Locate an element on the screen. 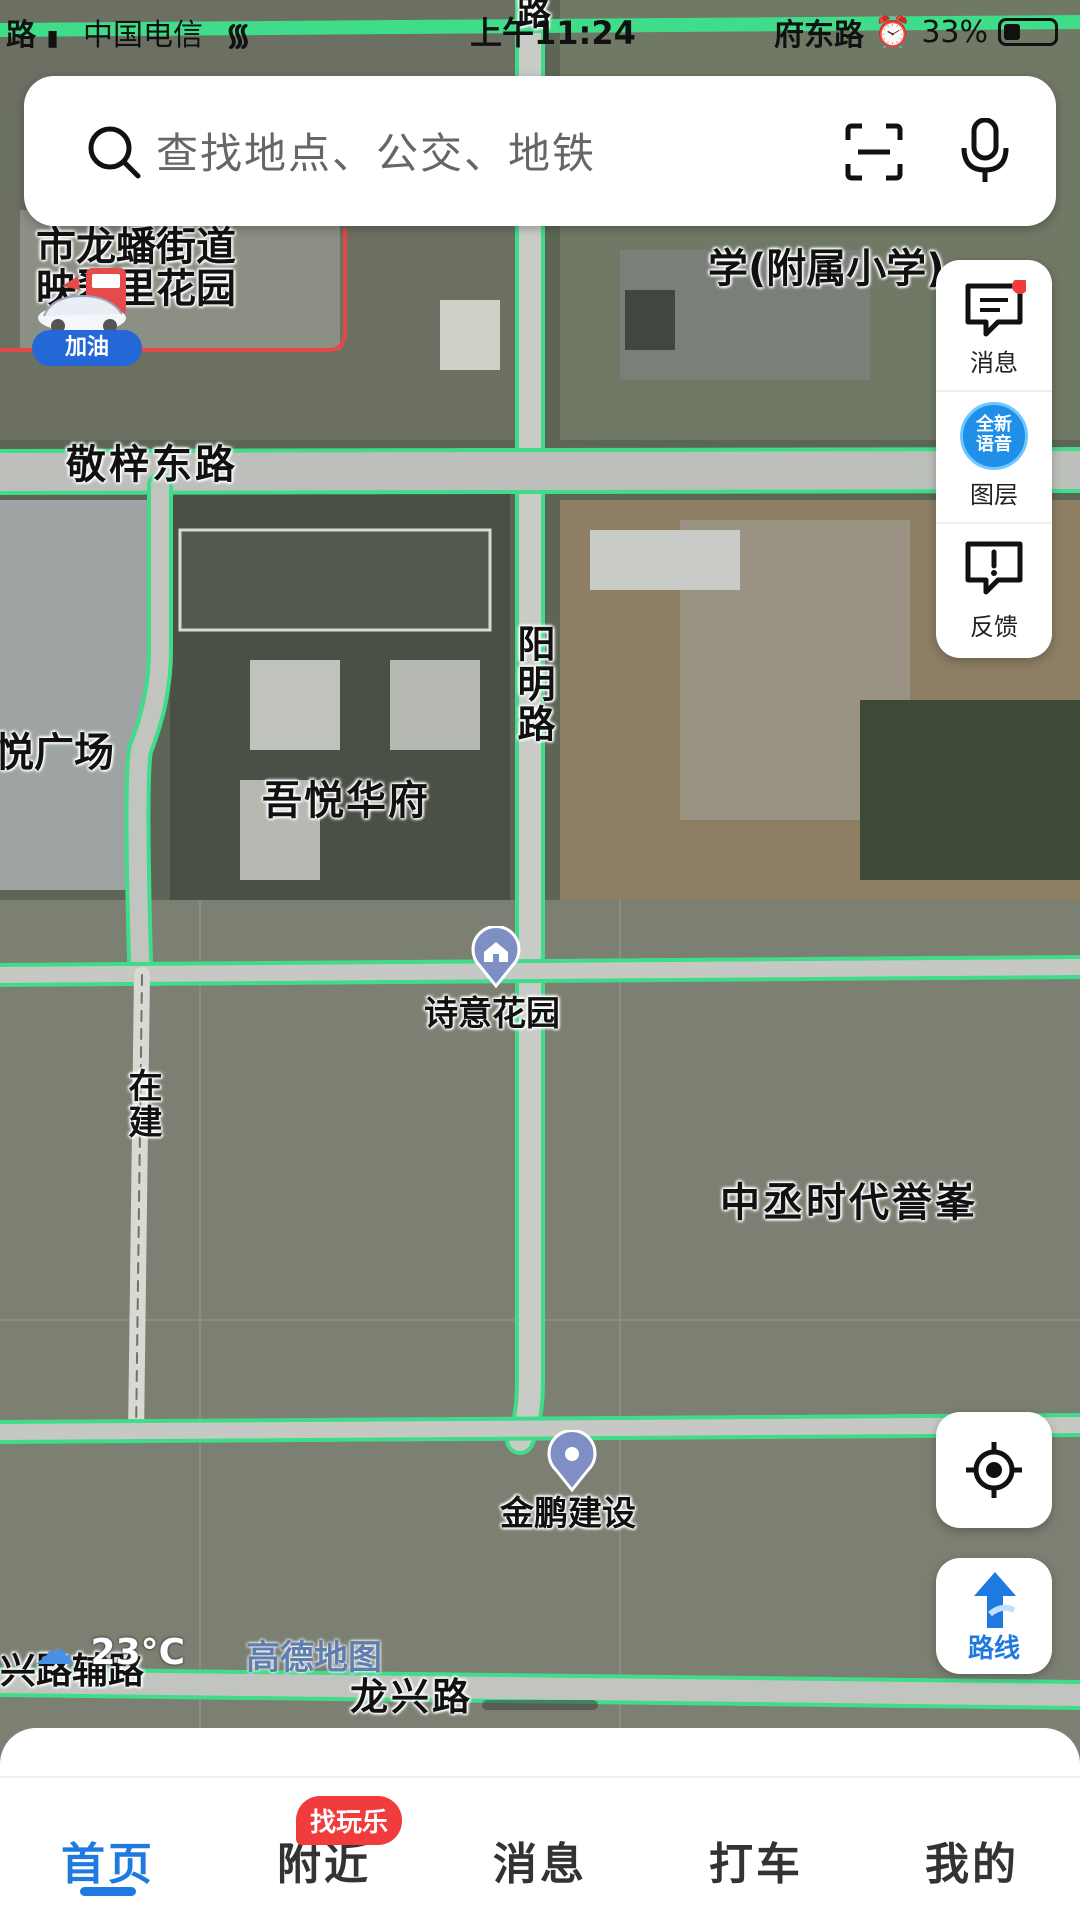 Image resolution: width=1080 pixels, height=1921 pixels. message-icon is located at coordinates (995, 308).